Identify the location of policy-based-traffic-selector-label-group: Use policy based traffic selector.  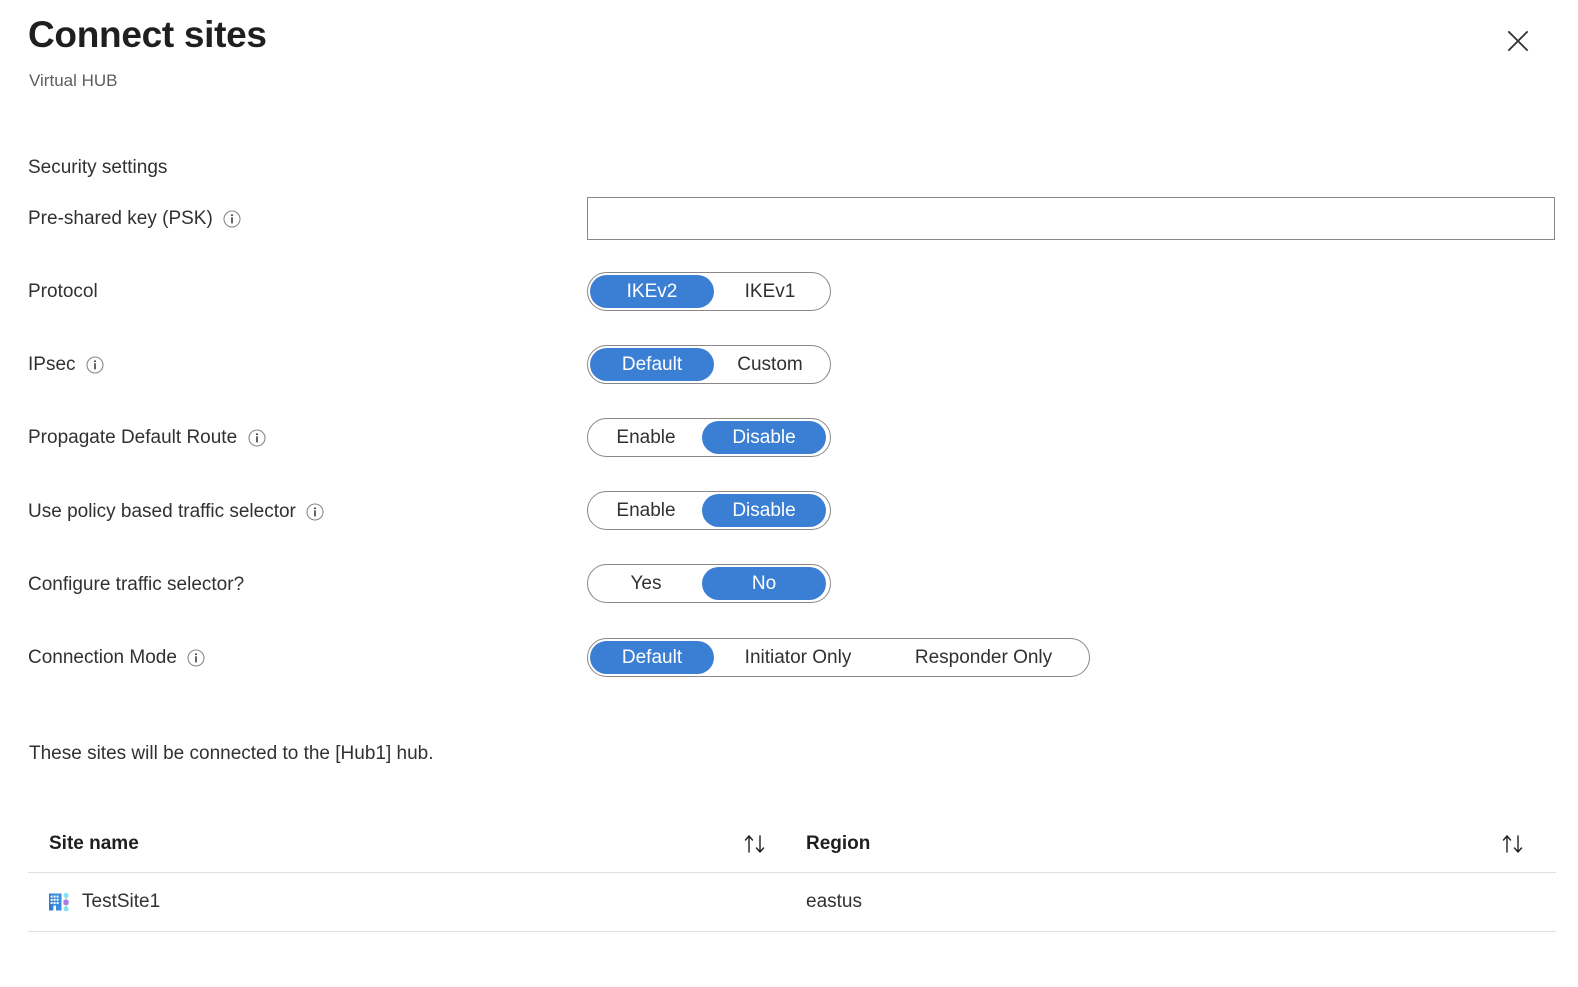
(176, 511).